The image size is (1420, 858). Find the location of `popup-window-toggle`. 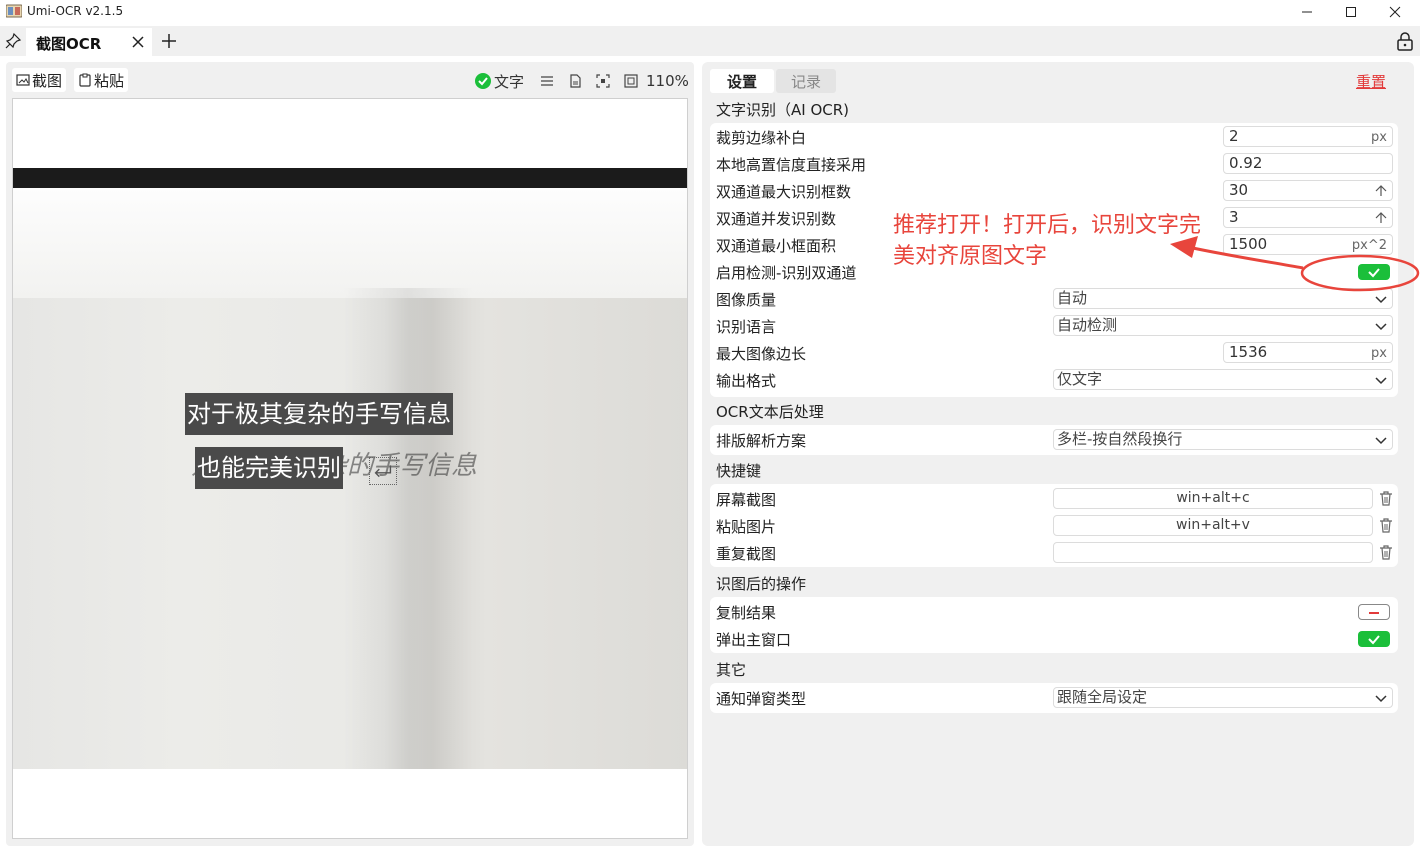

popup-window-toggle is located at coordinates (1374, 639).